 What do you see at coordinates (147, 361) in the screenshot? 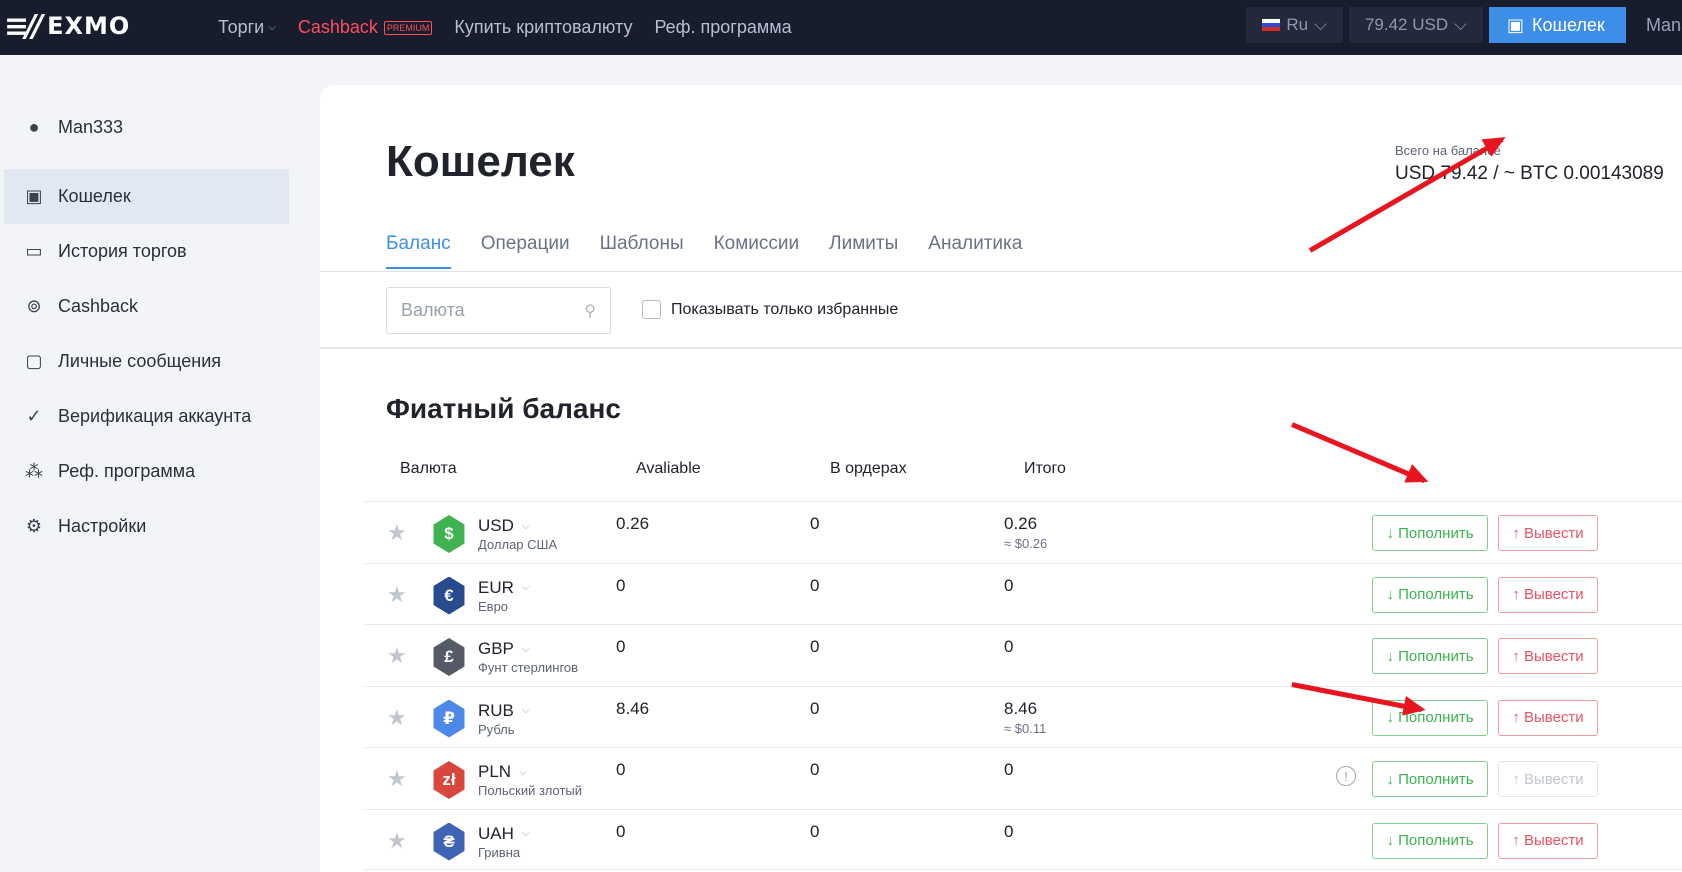
I see `sidebar-item-messages: ▢ Личные сообщения` at bounding box center [147, 361].